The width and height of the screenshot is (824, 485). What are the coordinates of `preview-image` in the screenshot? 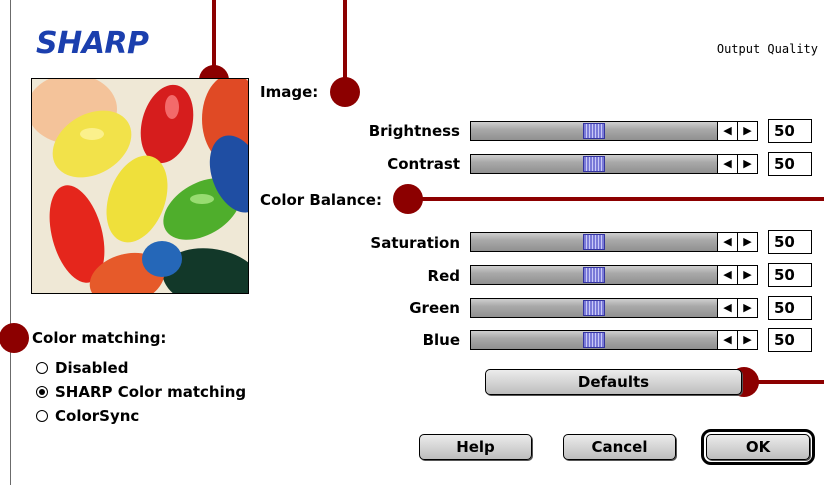 It's located at (140, 186).